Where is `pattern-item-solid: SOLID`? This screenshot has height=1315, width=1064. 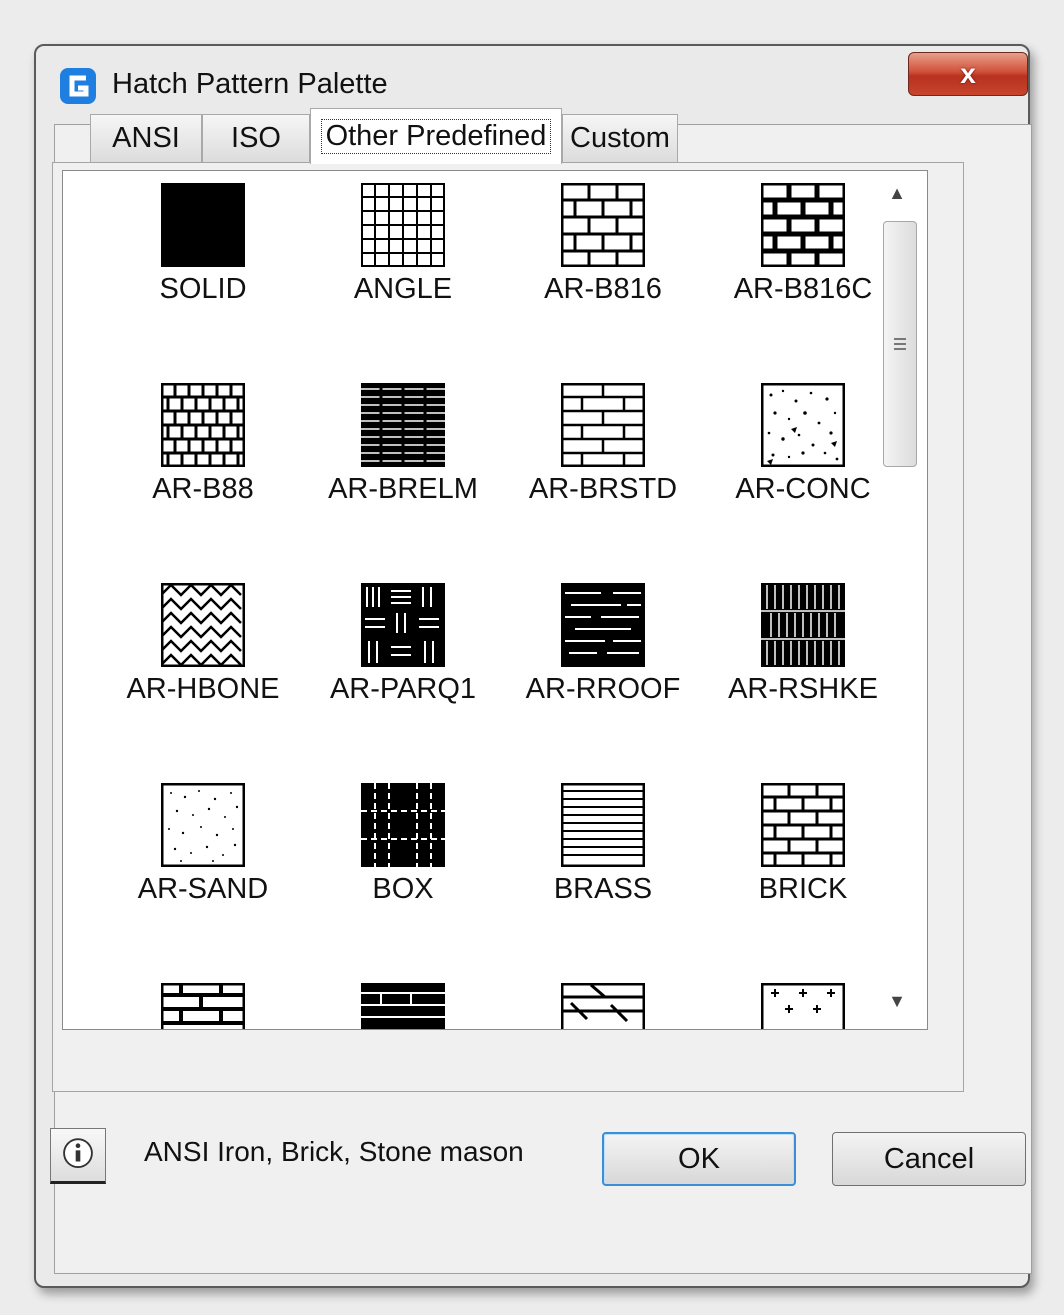
pattern-item-solid: SOLID is located at coordinates (203, 271).